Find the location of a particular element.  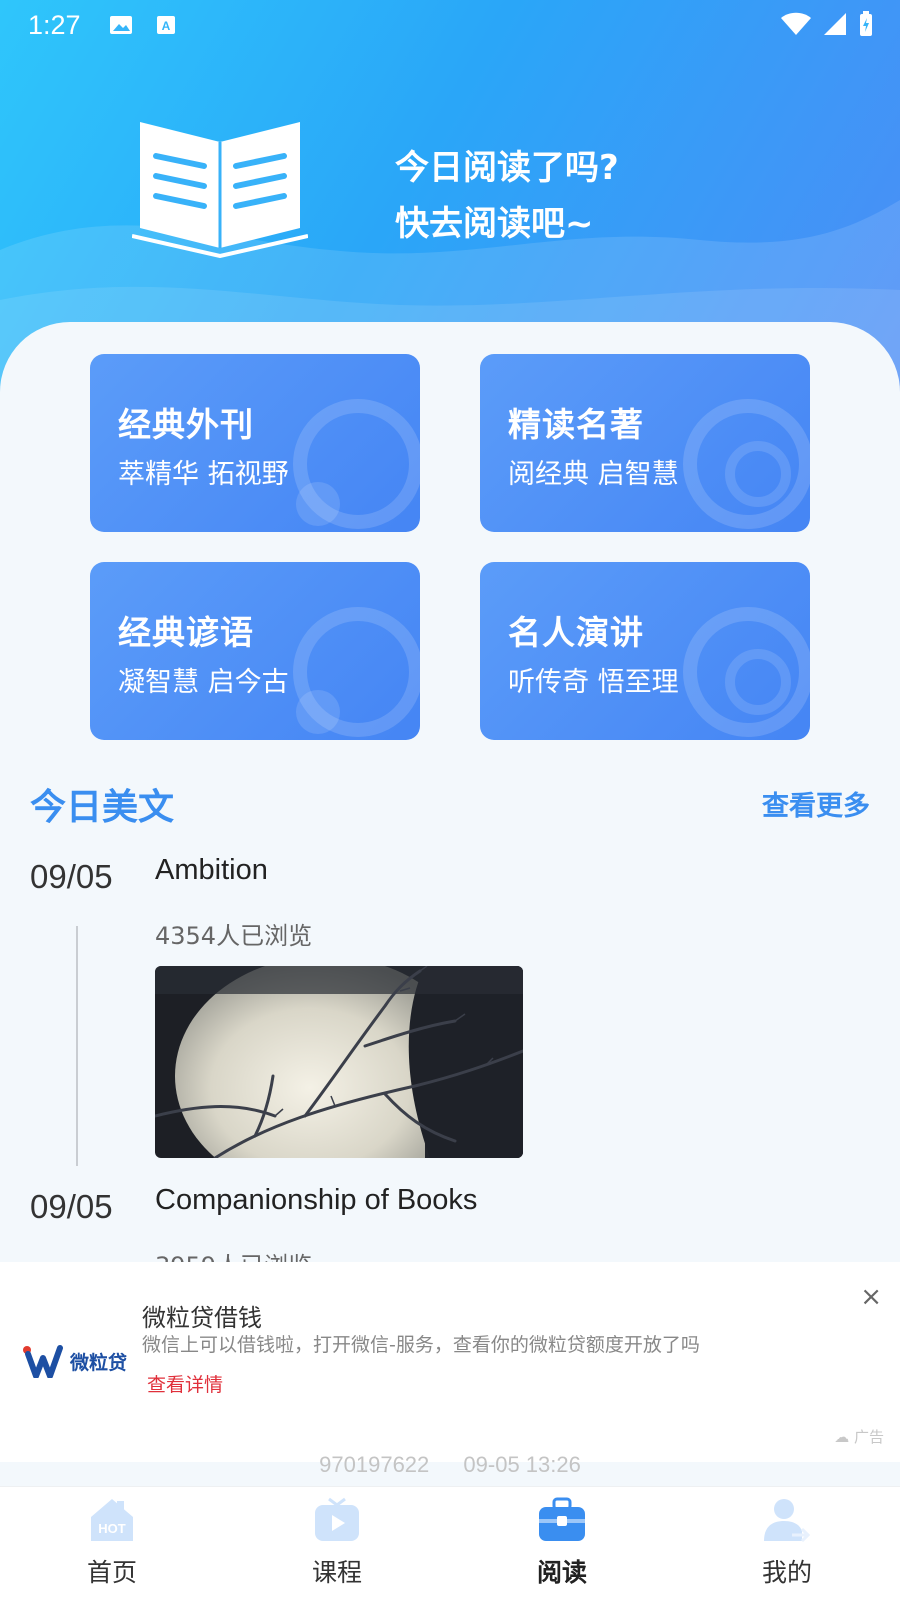

status-bar: 1:27 A is located at coordinates (450, 25).